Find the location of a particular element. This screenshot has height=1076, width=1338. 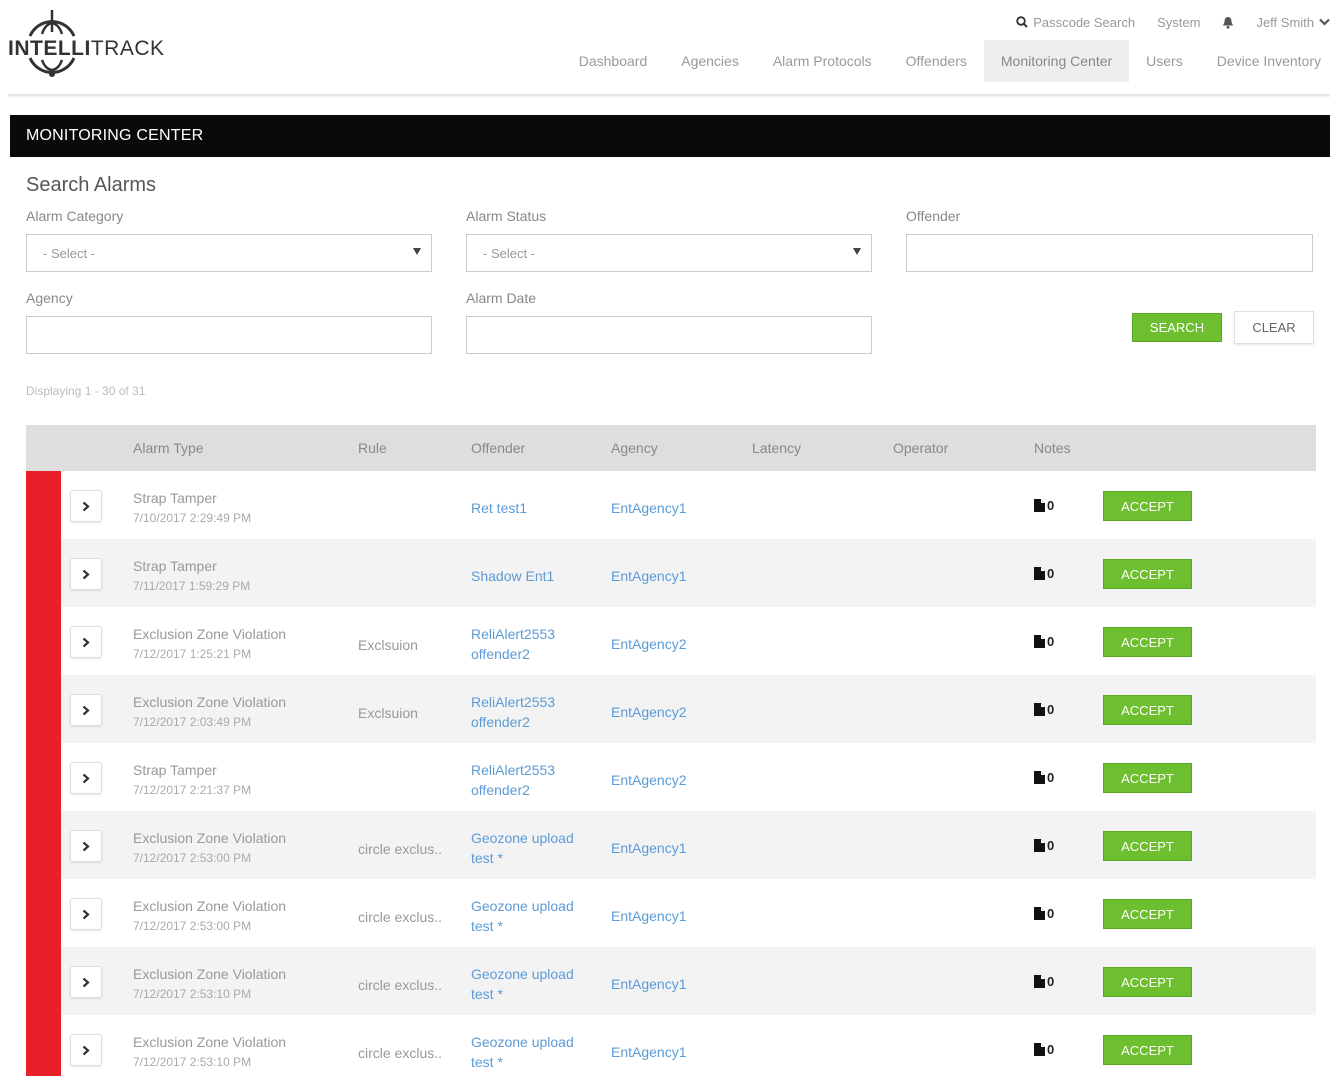

offender-link-line: ReliAlert2553 is located at coordinates (513, 702).